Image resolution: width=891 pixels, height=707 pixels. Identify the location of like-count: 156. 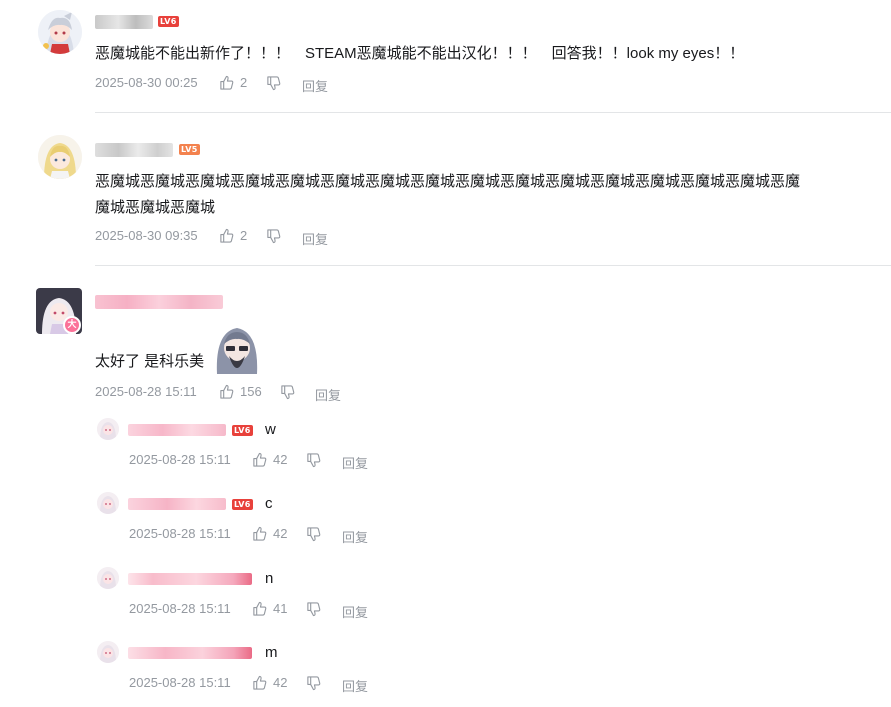
(251, 391).